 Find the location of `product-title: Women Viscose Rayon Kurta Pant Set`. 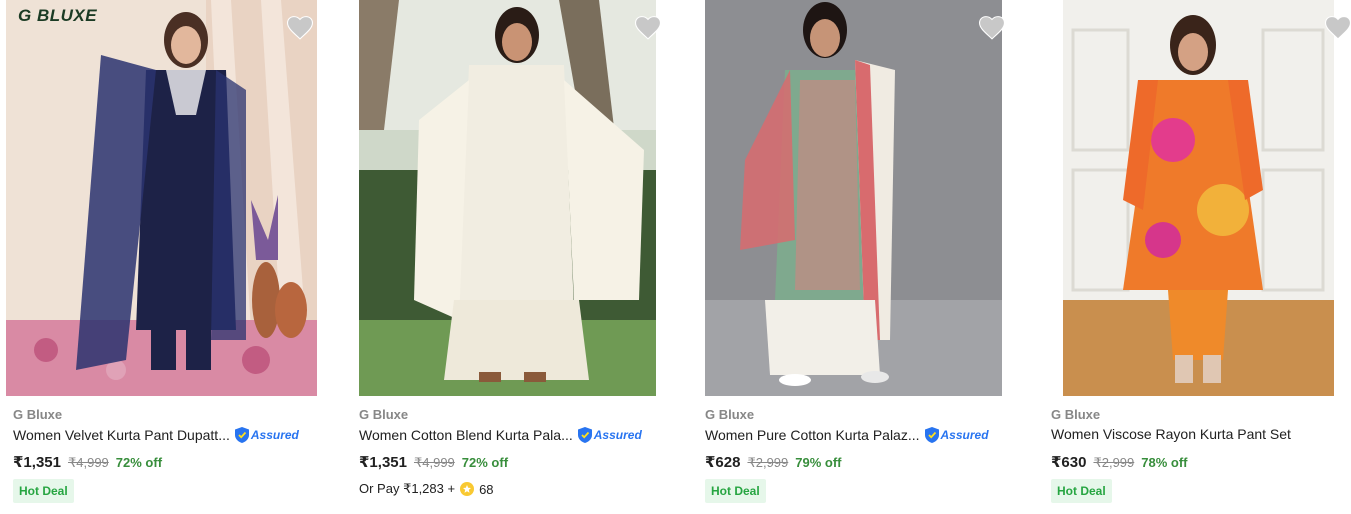

product-title: Women Viscose Rayon Kurta Pant Set is located at coordinates (1171, 434).